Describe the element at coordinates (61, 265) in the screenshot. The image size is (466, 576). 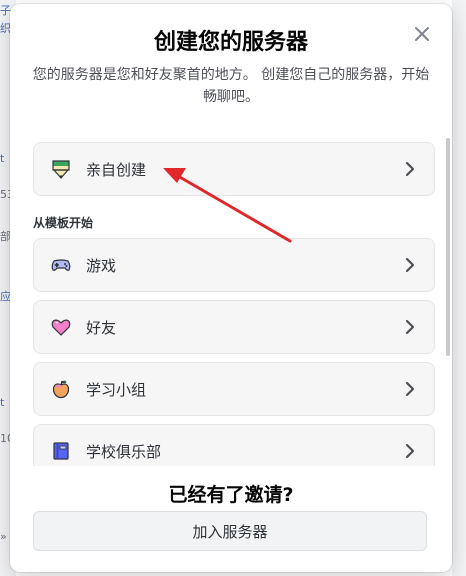
I see `gamepad-icon` at that location.